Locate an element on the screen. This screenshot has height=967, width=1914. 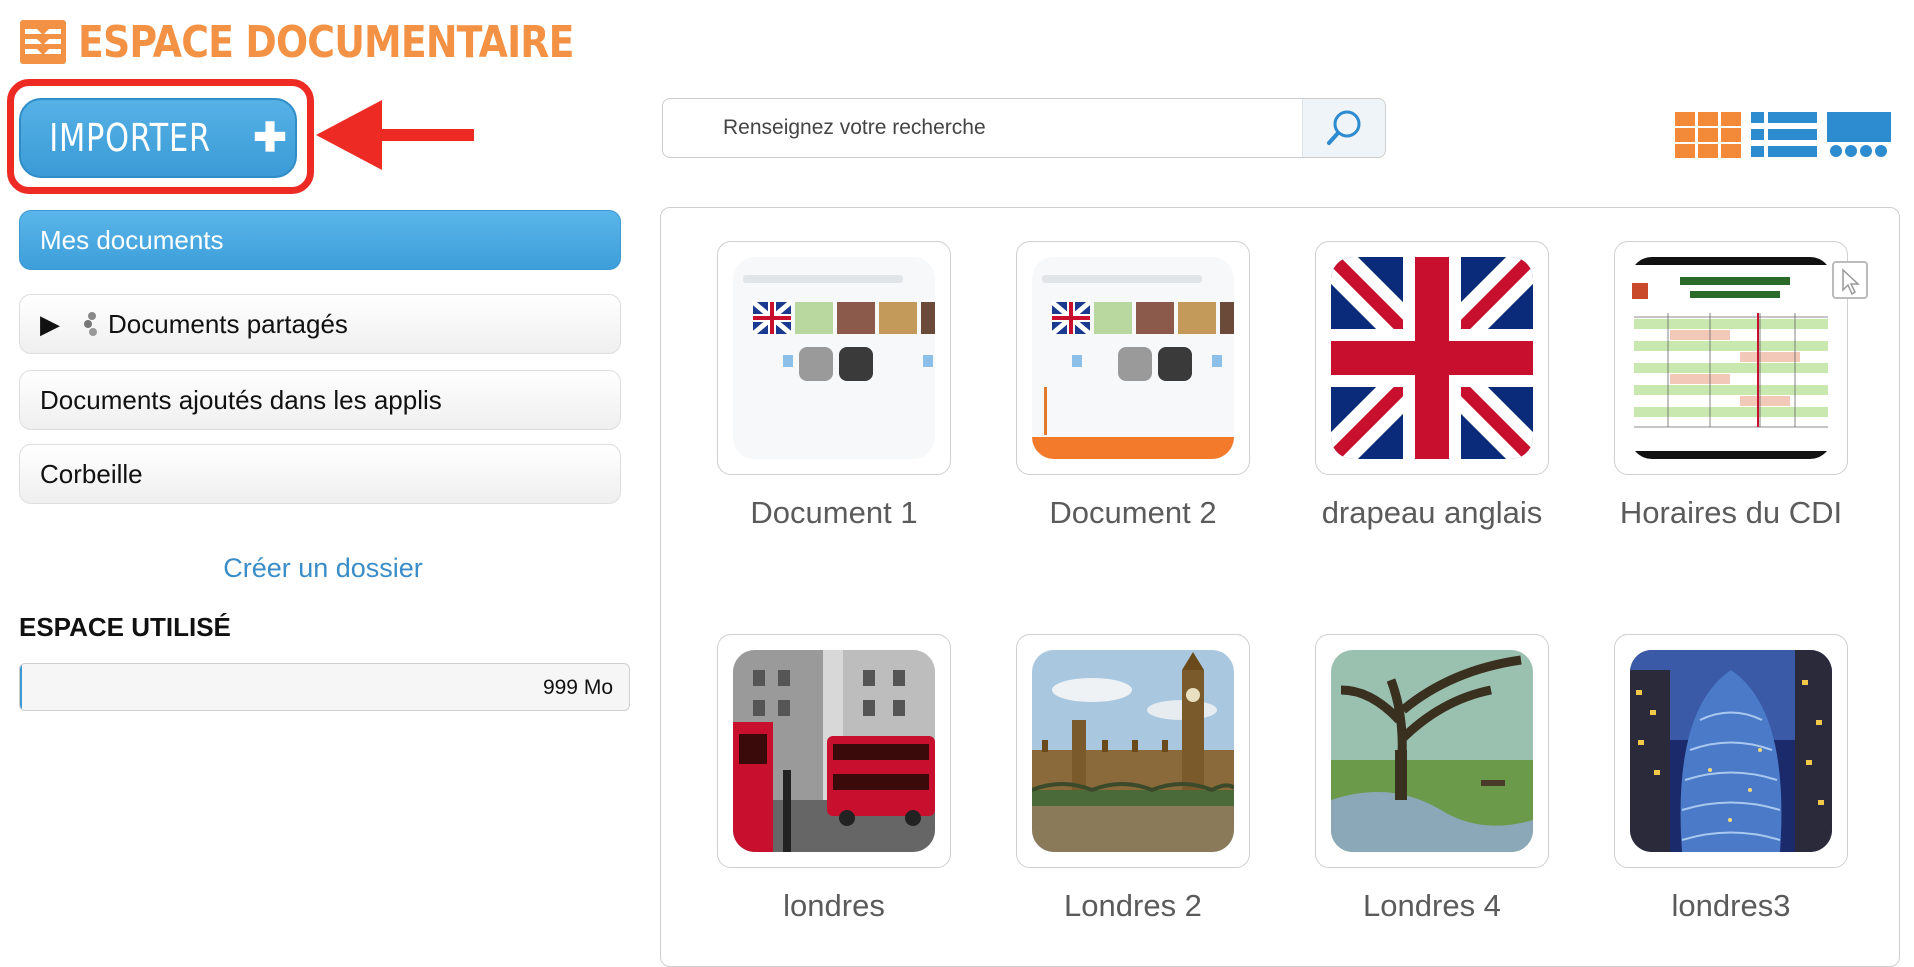
document-card: Document 1 is located at coordinates (837, 386).